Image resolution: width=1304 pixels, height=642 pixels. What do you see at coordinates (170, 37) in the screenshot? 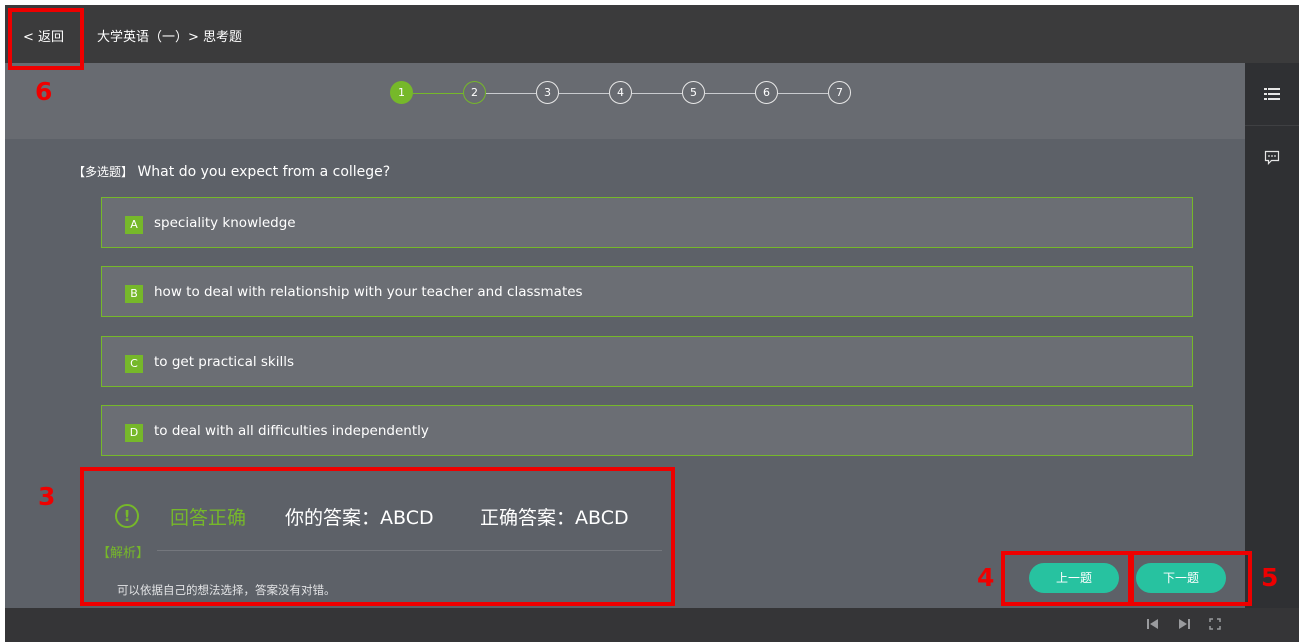
I see `breadcrumb: 大学英语（一）> 思考题` at bounding box center [170, 37].